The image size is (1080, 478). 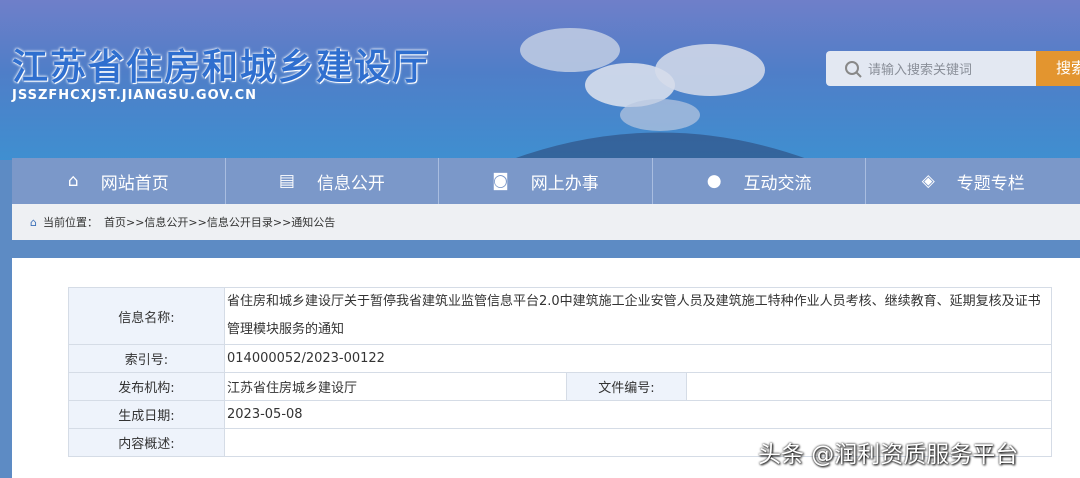 I want to click on site-domain: JSSZFHCXJST.JIANGSU.GOV.CN, so click(x=135, y=95).